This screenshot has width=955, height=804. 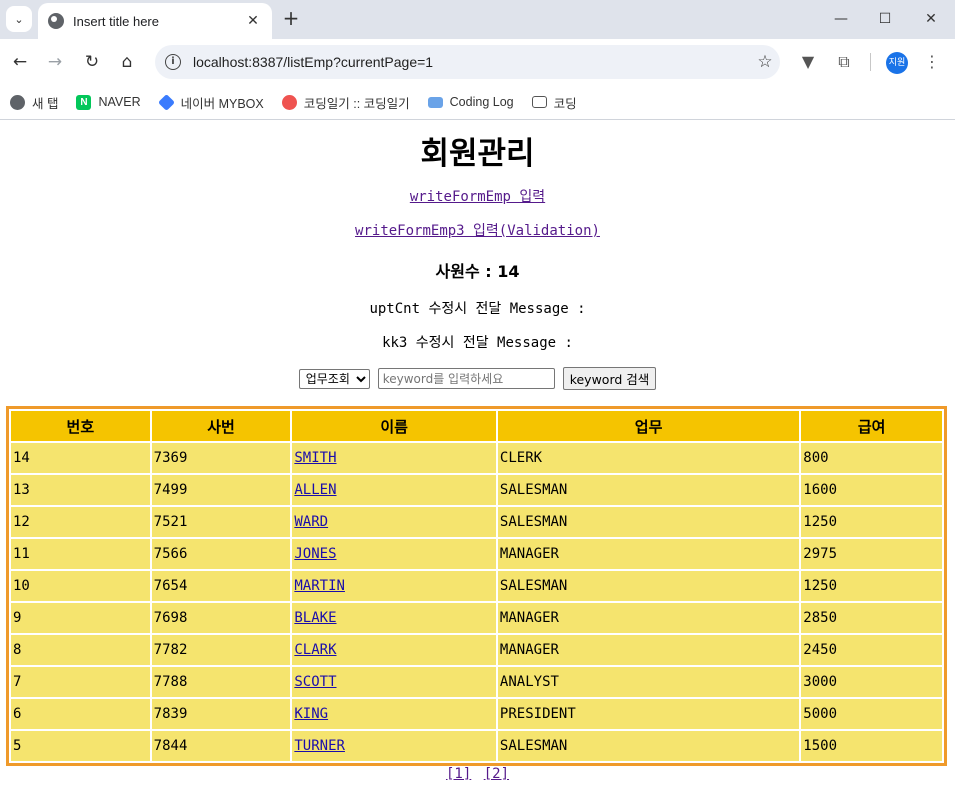 I want to click on write-form-emp3-link: writeFormEmp3 입력(Validation), so click(x=477, y=231).